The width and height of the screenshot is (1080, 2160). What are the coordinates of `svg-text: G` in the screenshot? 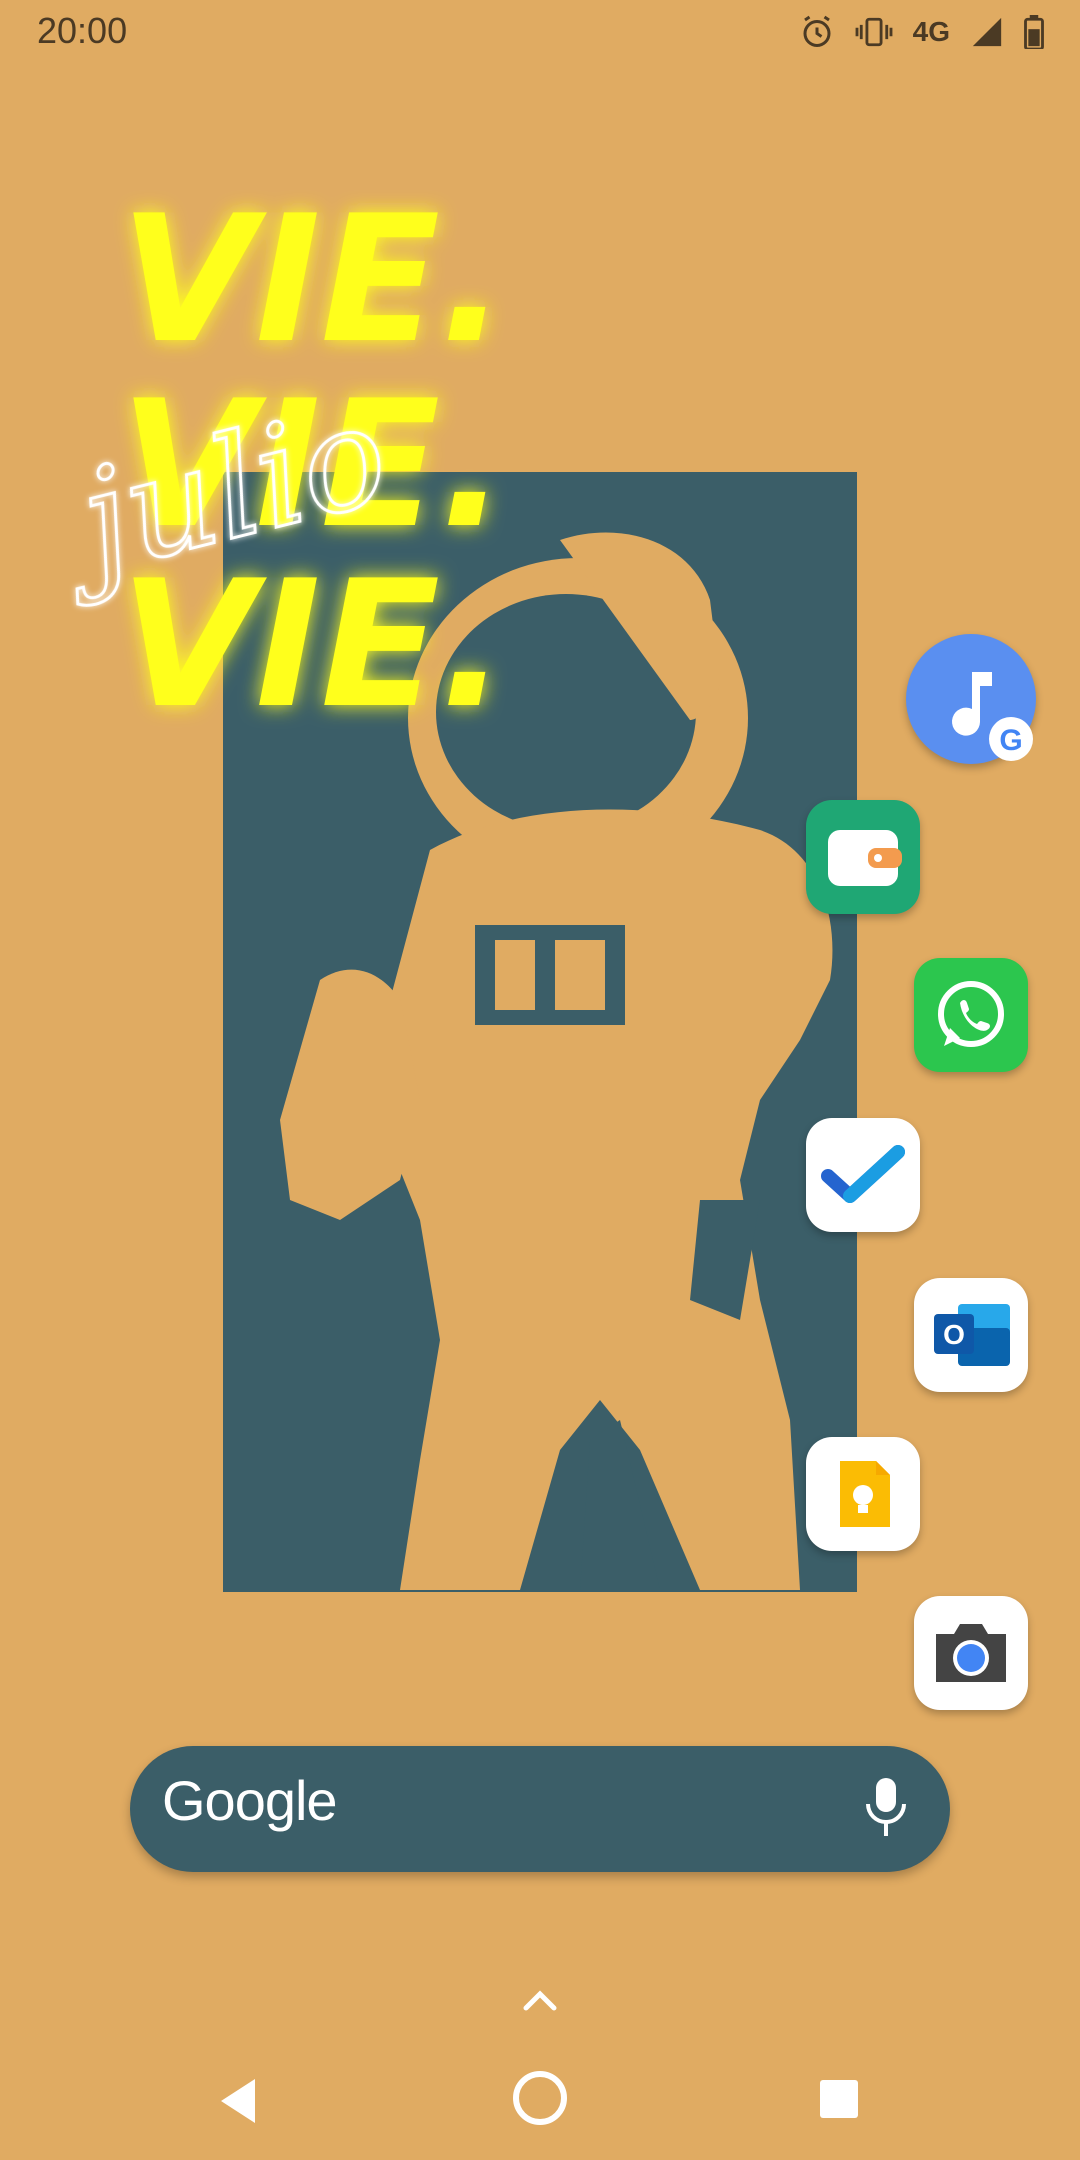 It's located at (1010, 740).